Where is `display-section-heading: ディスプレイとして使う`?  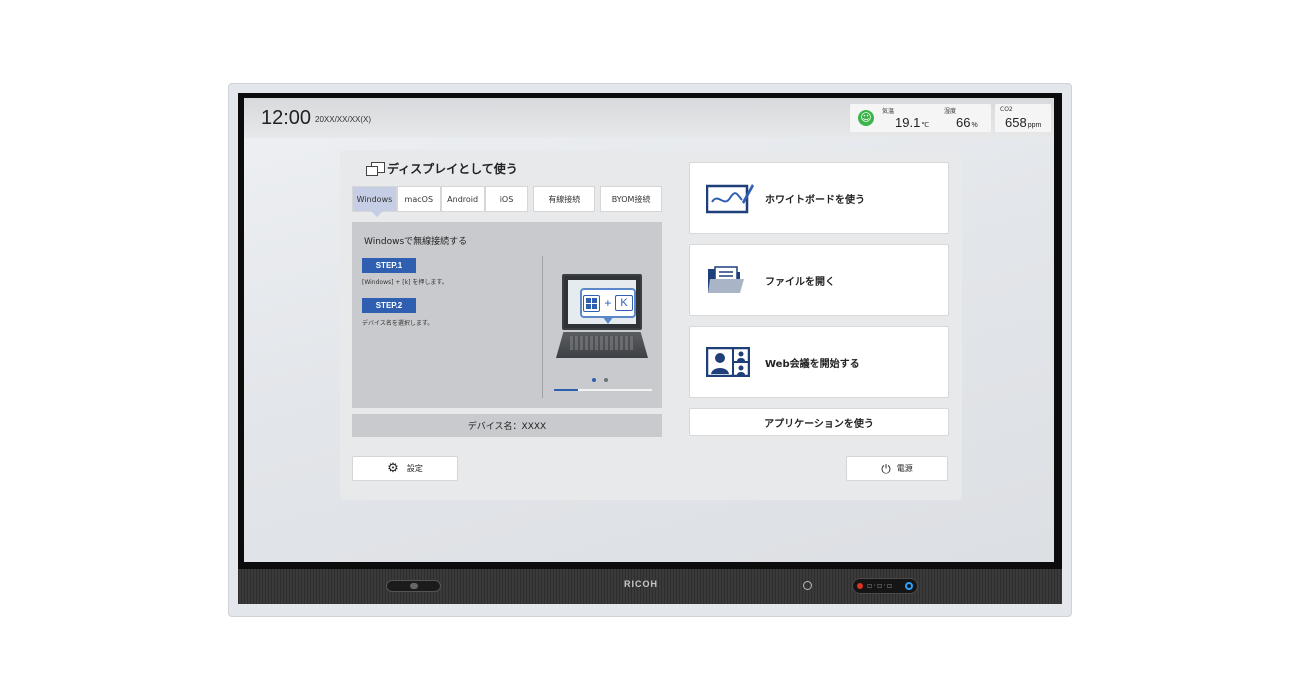
display-section-heading: ディスプレイとして使う is located at coordinates (442, 168).